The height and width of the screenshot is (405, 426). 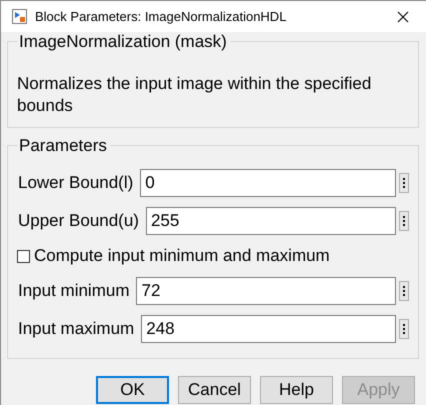 I want to click on parameter-field: 255, so click(x=271, y=221).